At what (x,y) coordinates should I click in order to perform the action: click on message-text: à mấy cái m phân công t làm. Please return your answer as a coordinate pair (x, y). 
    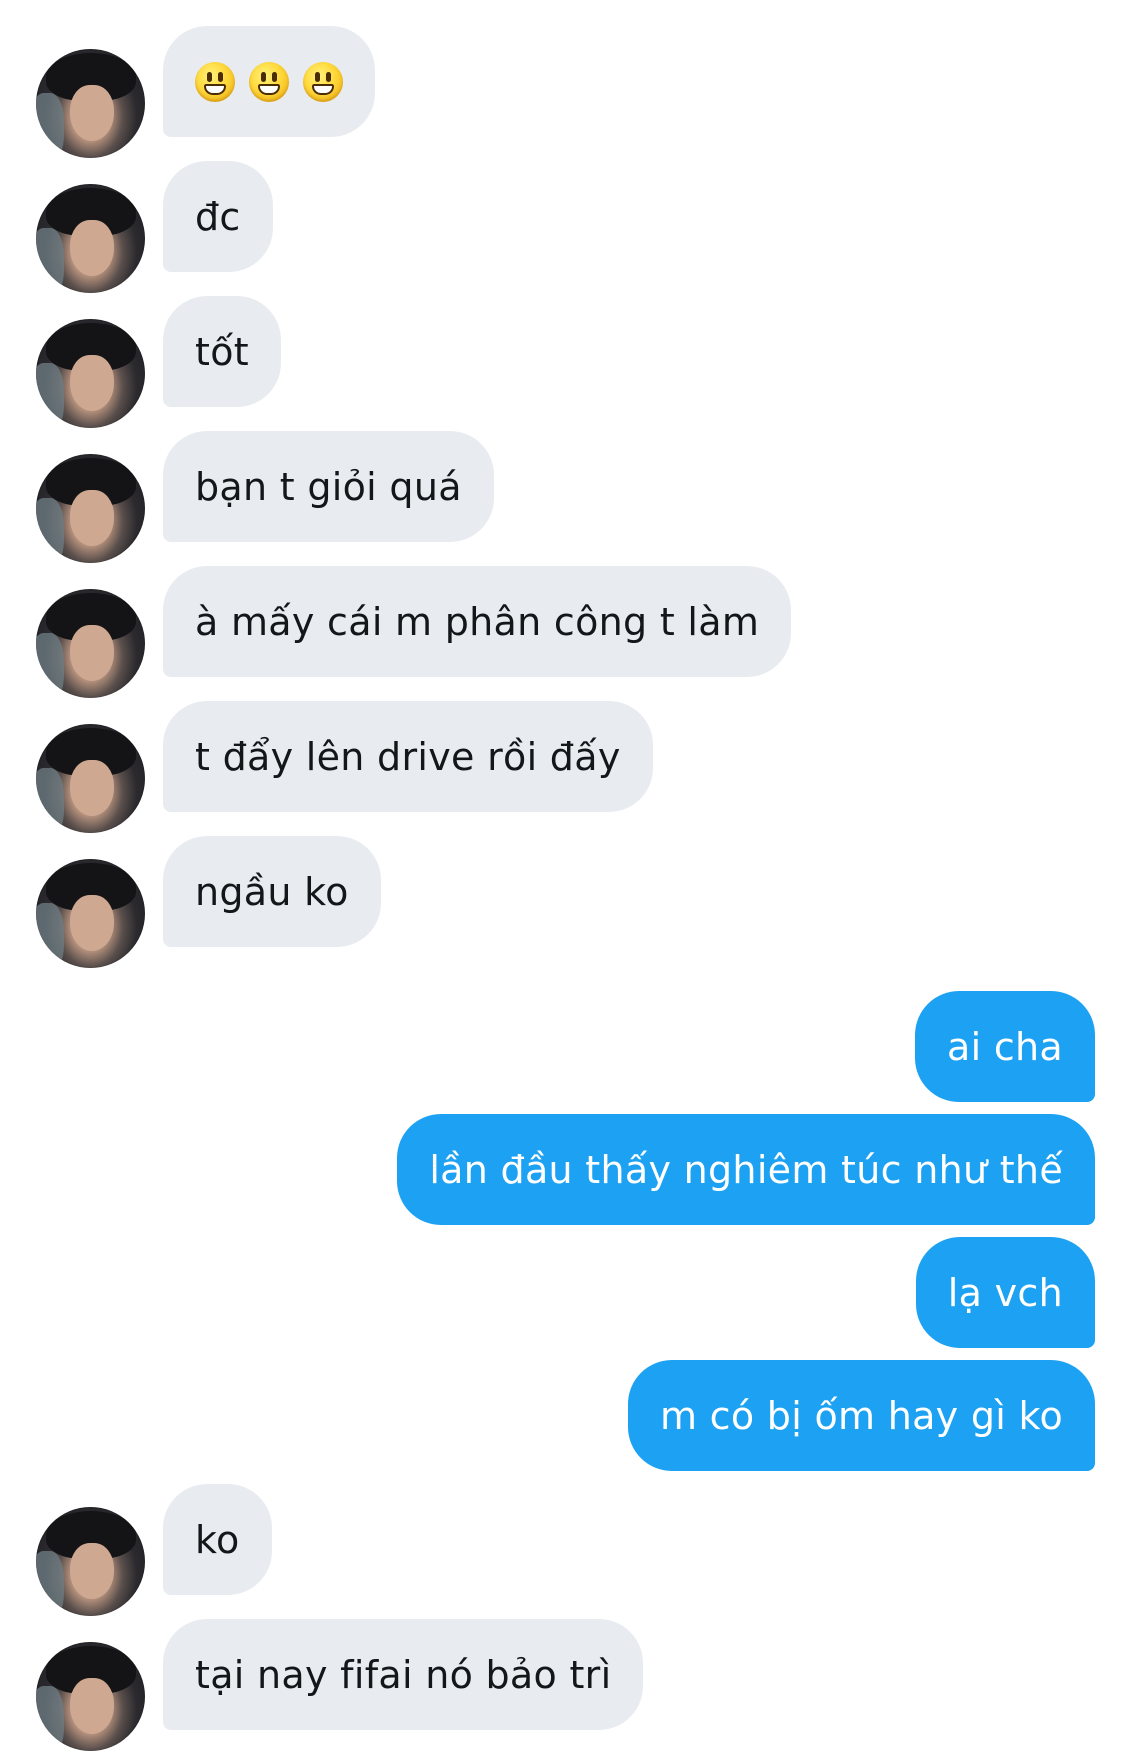
    Looking at the image, I should click on (477, 621).